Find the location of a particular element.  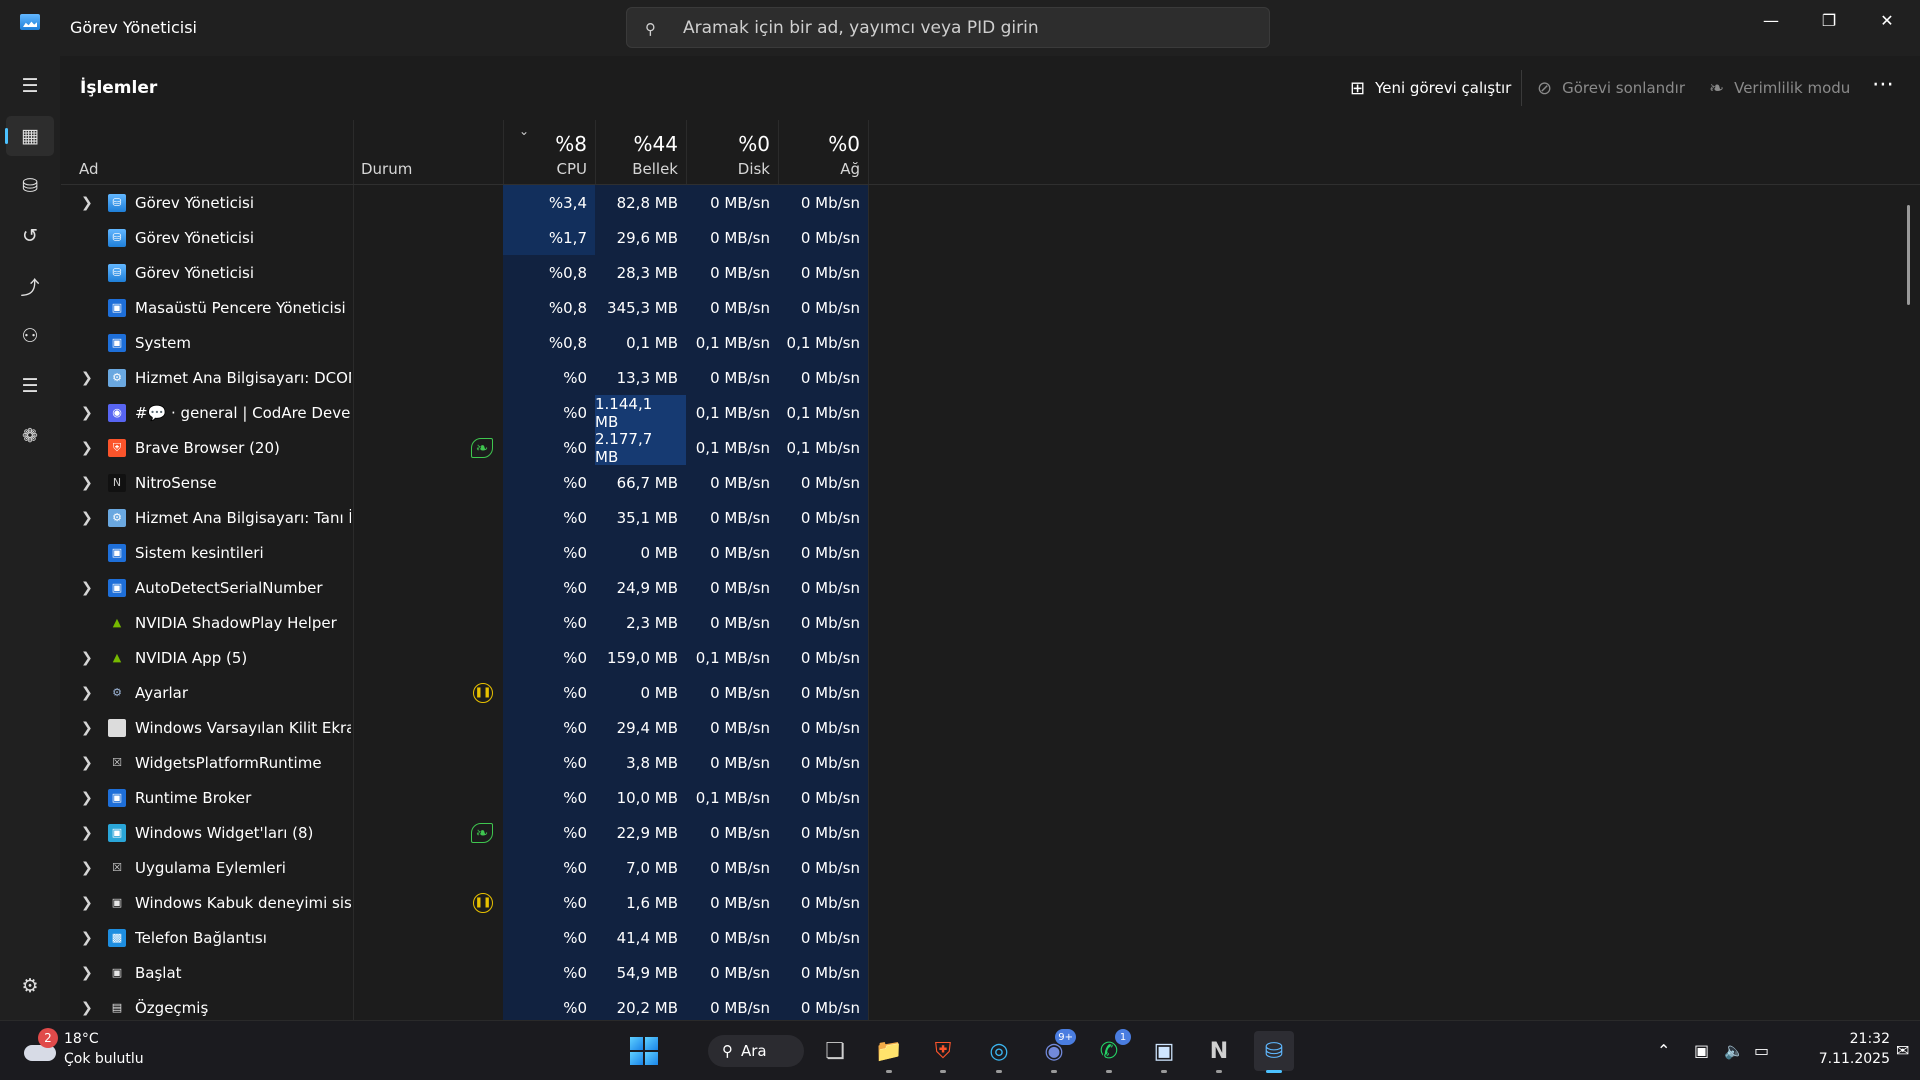

table-row: ❯ ▣ Başlat %0 54,9 MB 0 MB/sn 0 Mb/sn is located at coordinates (990, 972).